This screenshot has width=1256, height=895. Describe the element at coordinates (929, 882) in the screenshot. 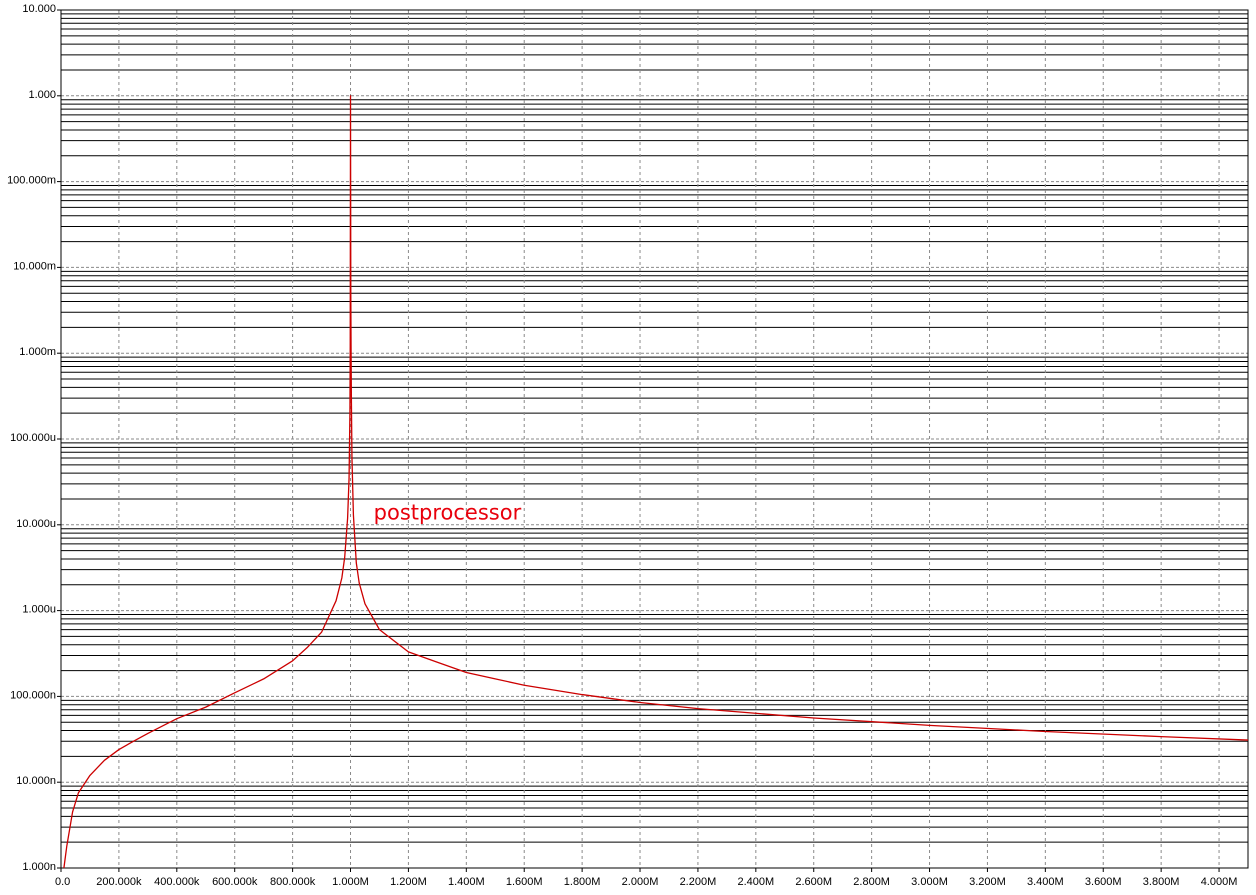

I see `x-tick-label: 3.000M` at that location.